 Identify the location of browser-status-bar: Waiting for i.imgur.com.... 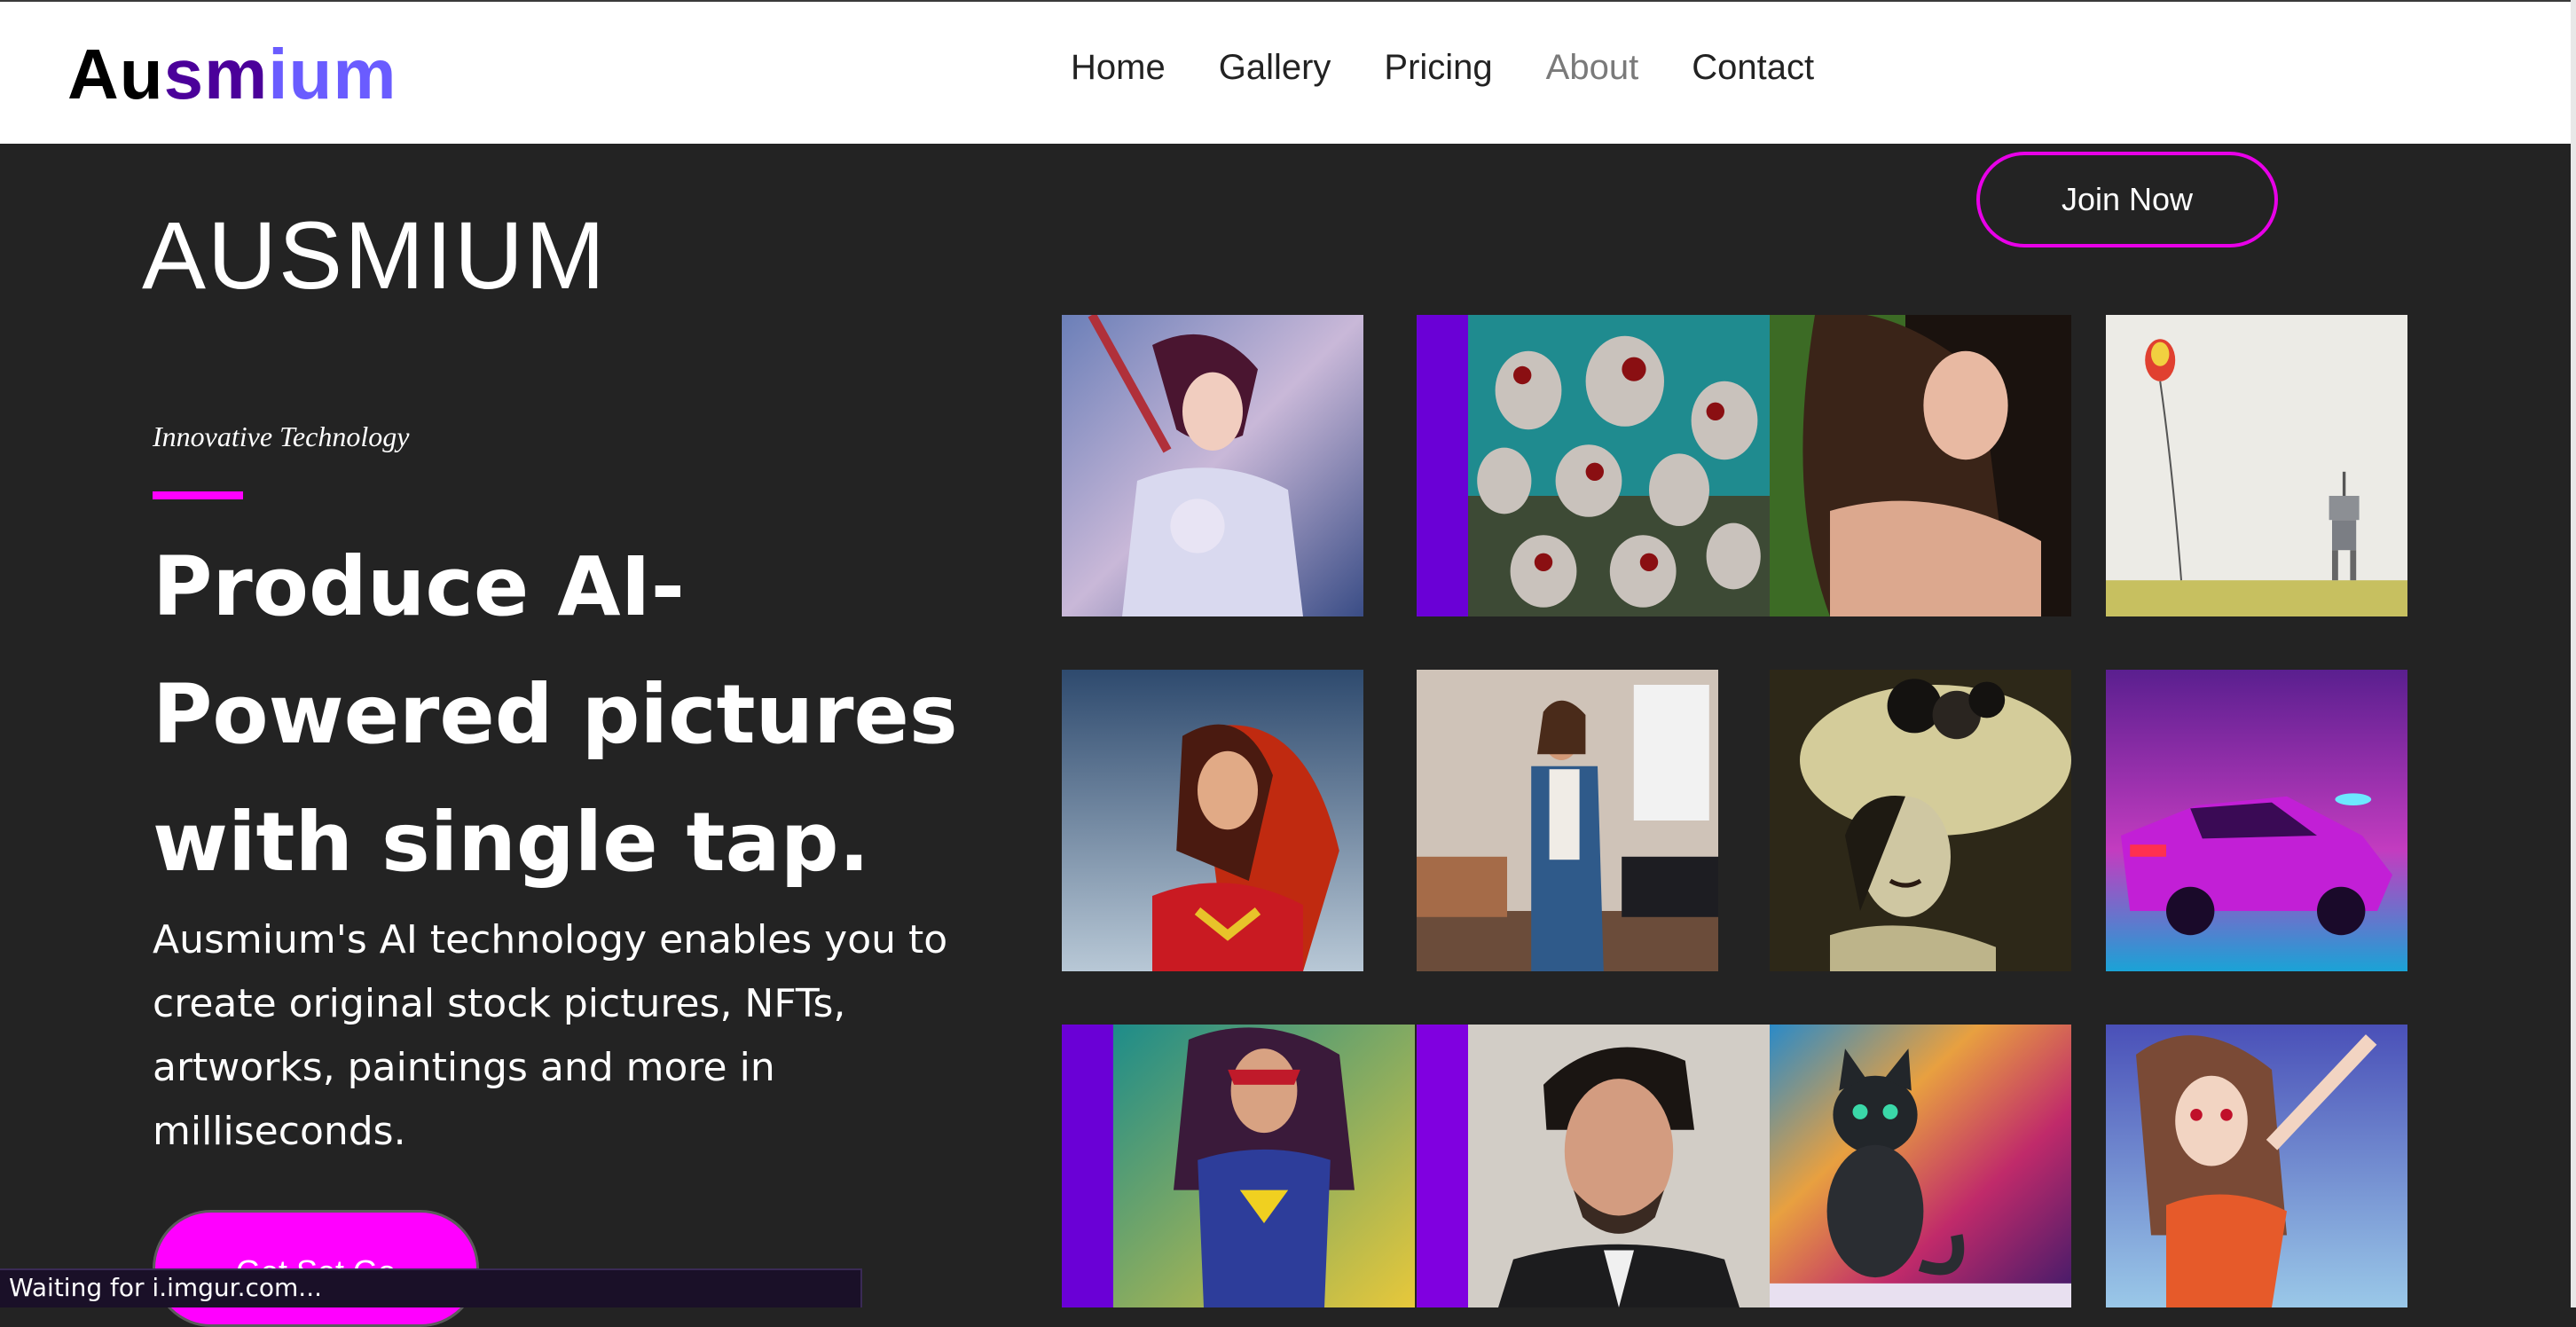
(431, 1287).